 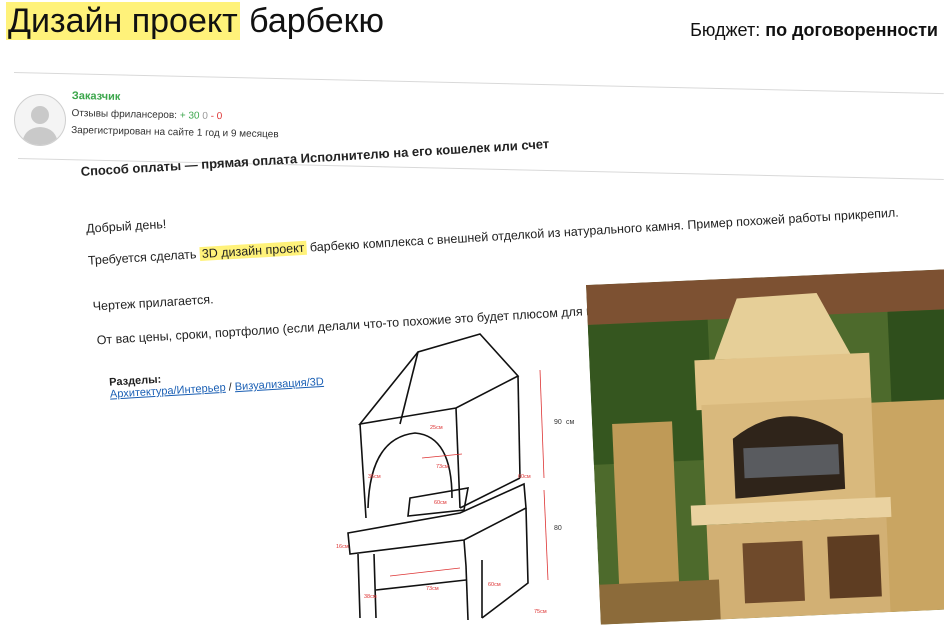 I want to click on reviews-label: Отзывы фрилансеров:, so click(x=124, y=114).